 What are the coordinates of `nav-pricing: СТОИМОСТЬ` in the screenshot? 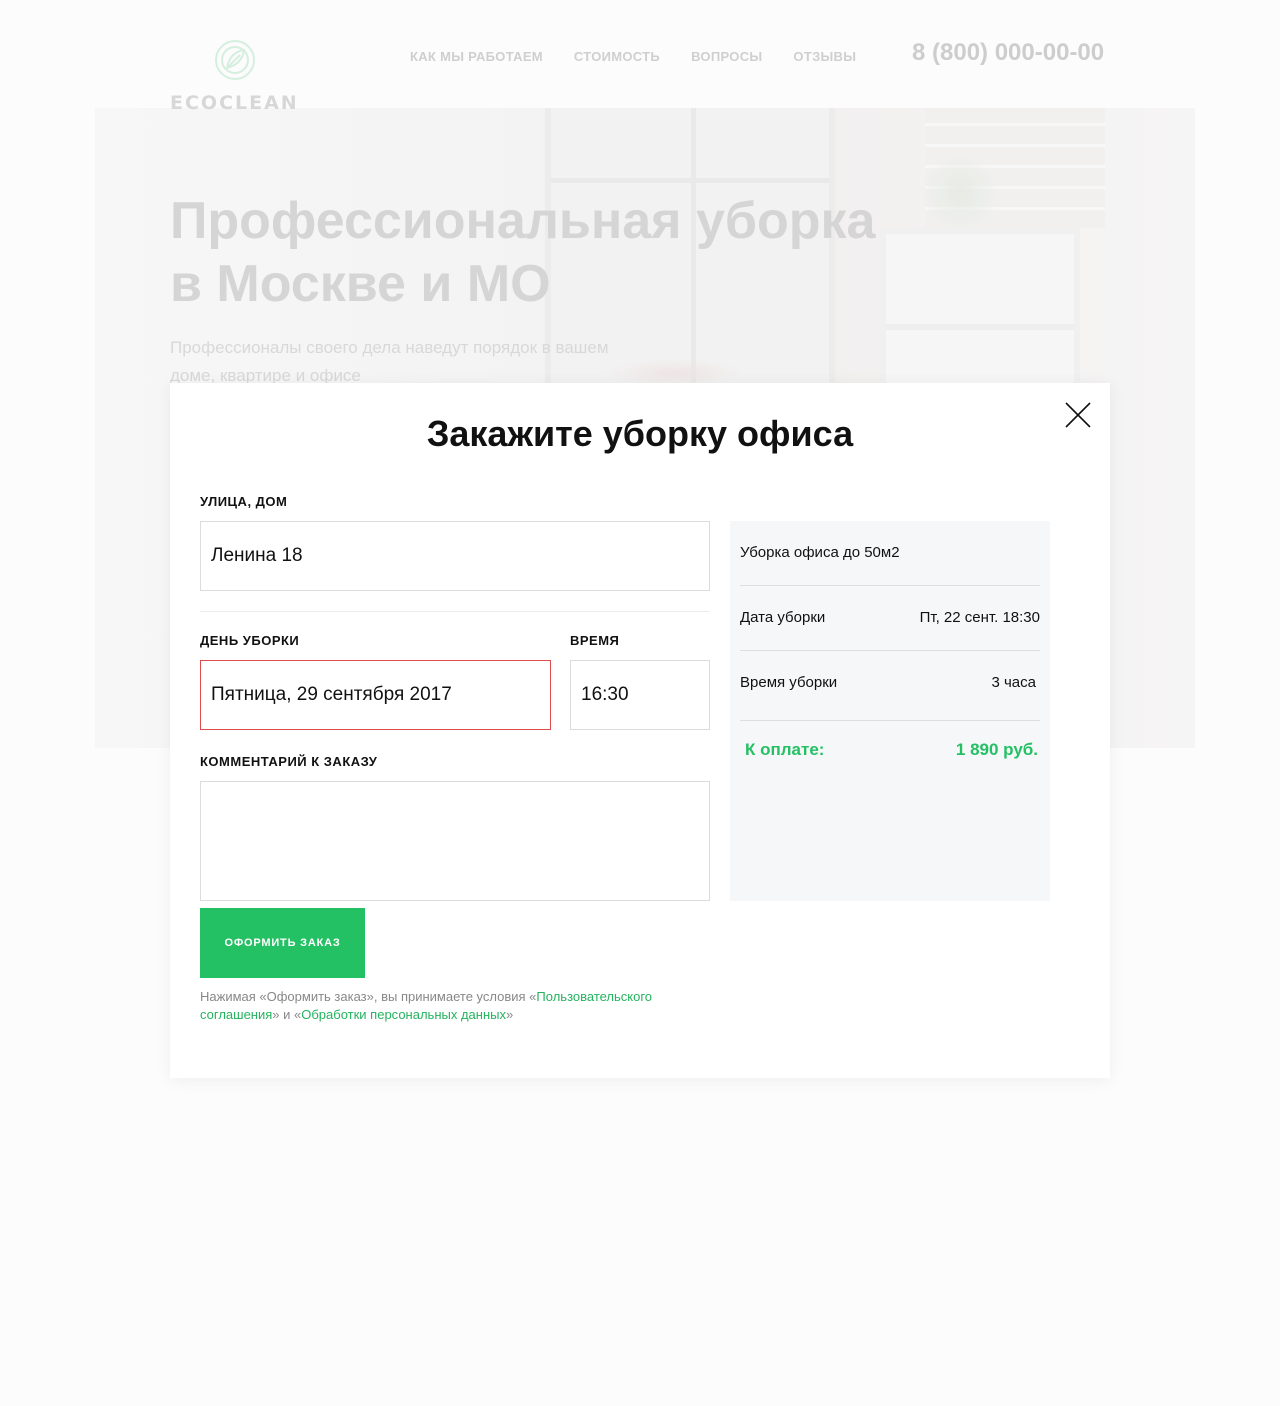 It's located at (617, 56).